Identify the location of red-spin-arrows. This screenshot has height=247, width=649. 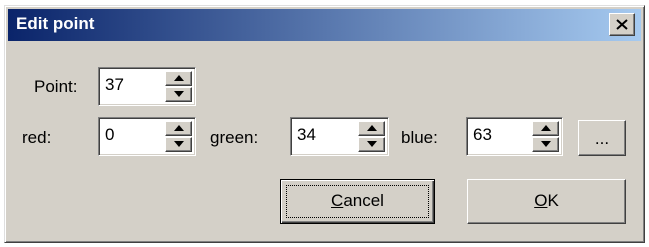
(178, 136).